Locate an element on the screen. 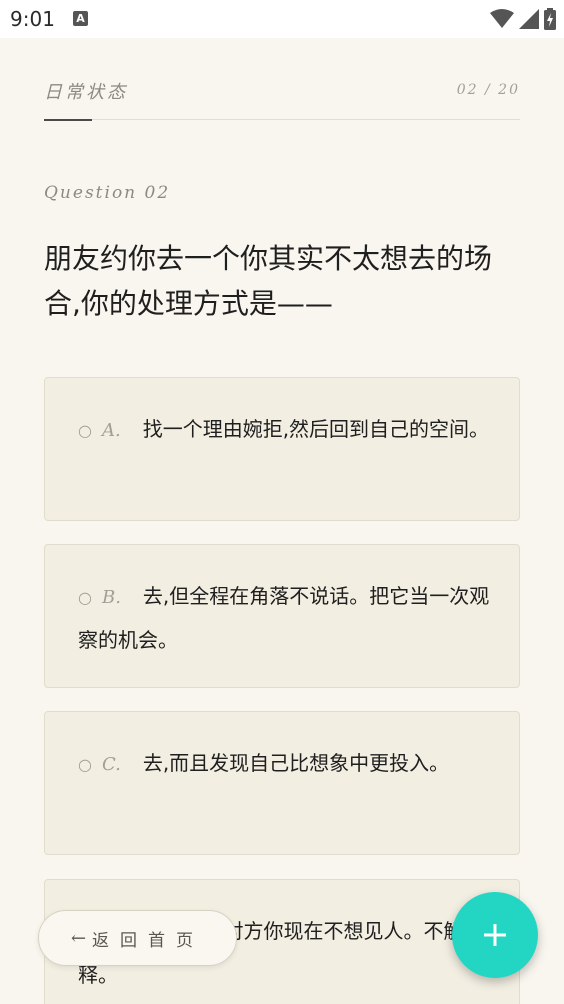  option-letter-label: A. is located at coordinates (111, 430).